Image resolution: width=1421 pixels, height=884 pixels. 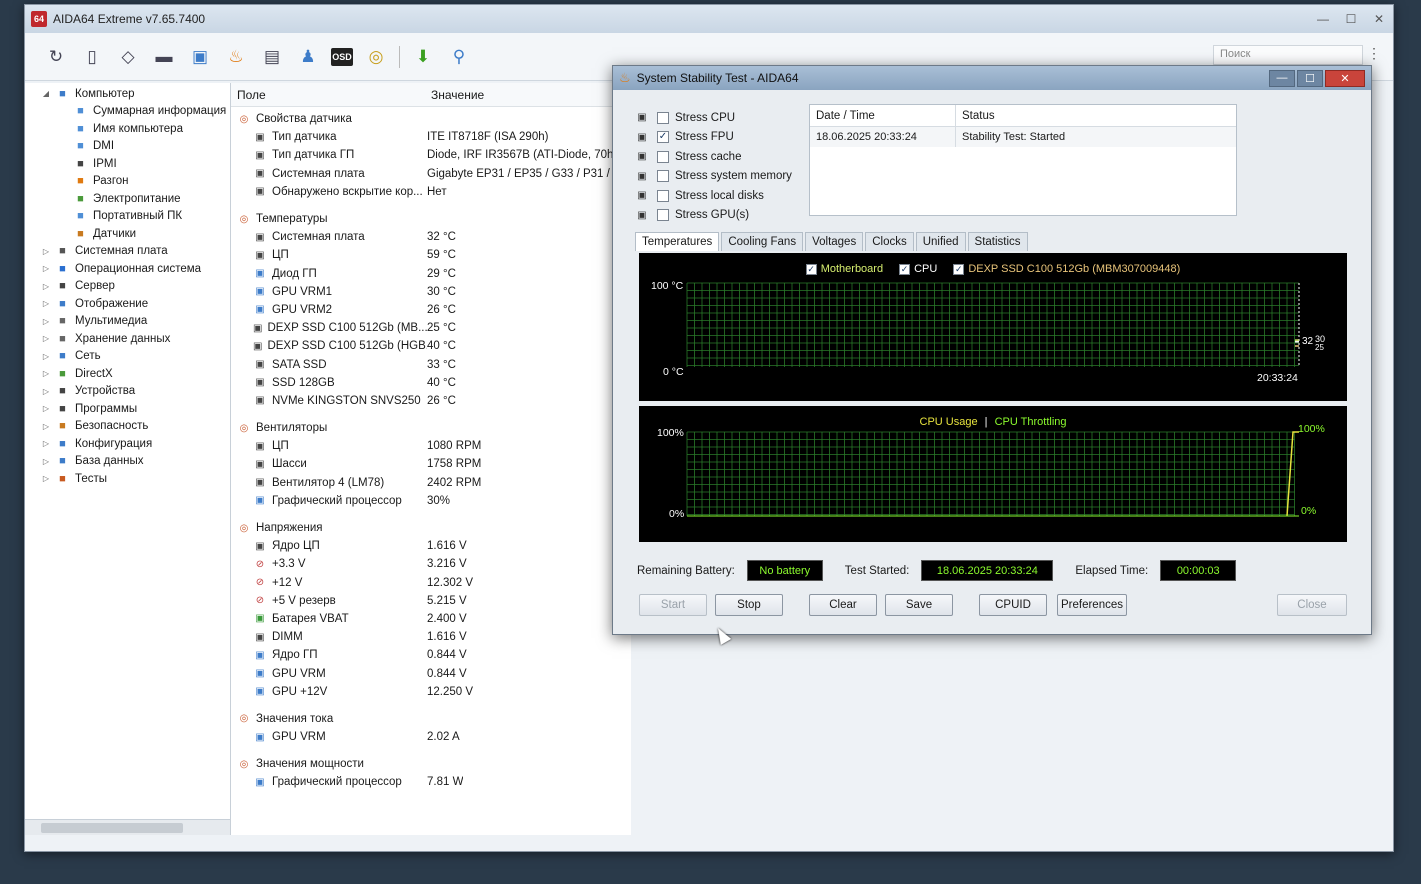 I want to click on table-row: ▣ GPU VRM 0.844 V, so click(x=431, y=673).